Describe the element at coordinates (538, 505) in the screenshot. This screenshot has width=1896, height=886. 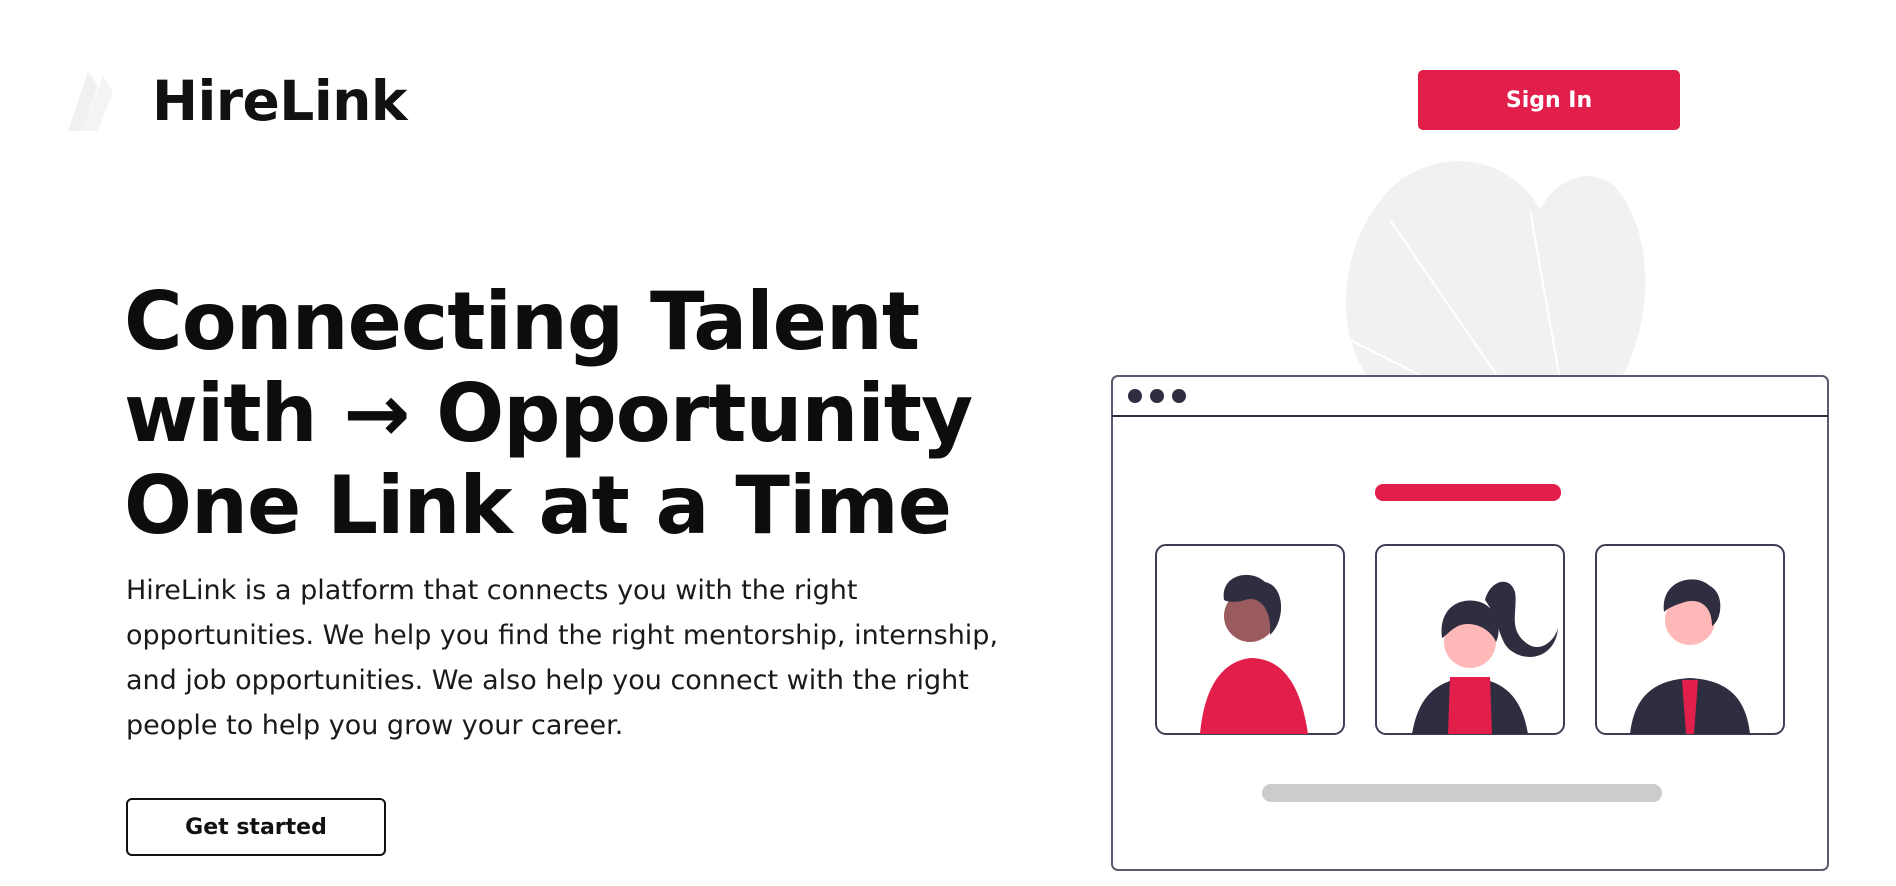
I see `hero-title-line-3: One Link at a Time` at that location.